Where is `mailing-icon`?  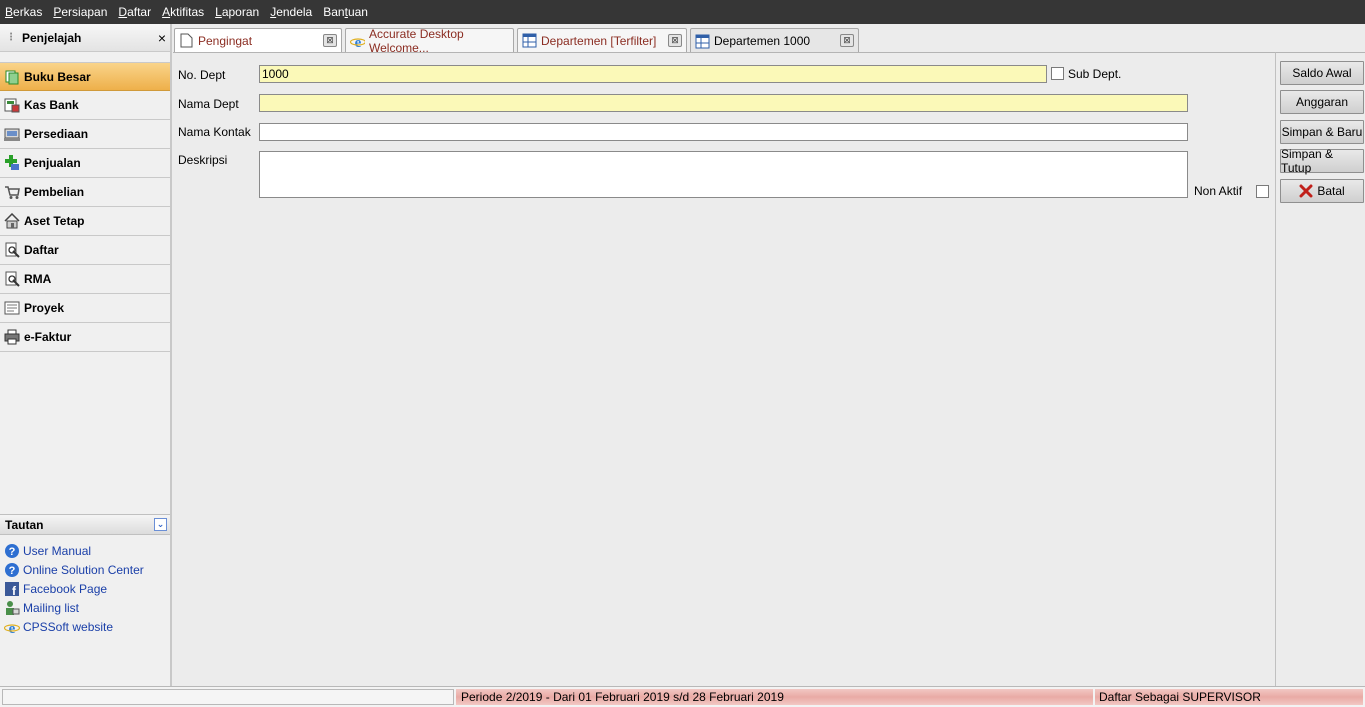 mailing-icon is located at coordinates (12, 608).